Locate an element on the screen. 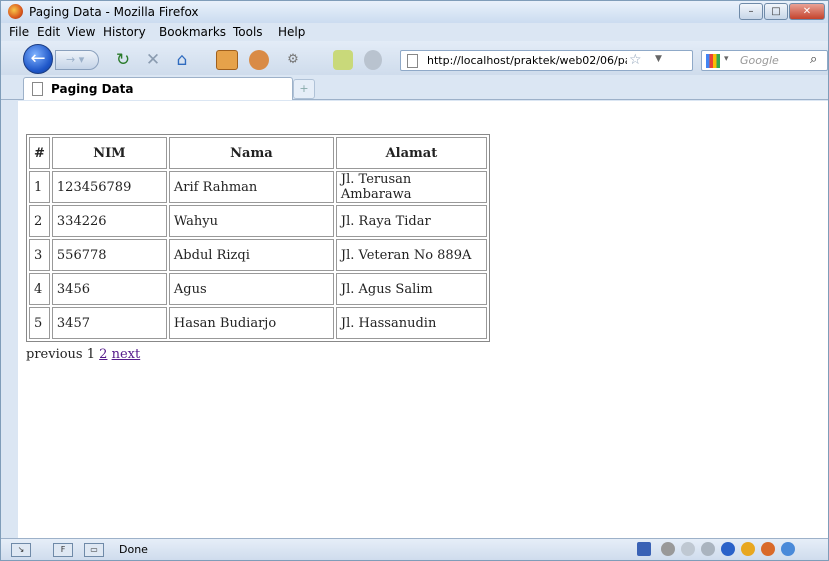  forward-icon: → ▾ is located at coordinates (77, 60).